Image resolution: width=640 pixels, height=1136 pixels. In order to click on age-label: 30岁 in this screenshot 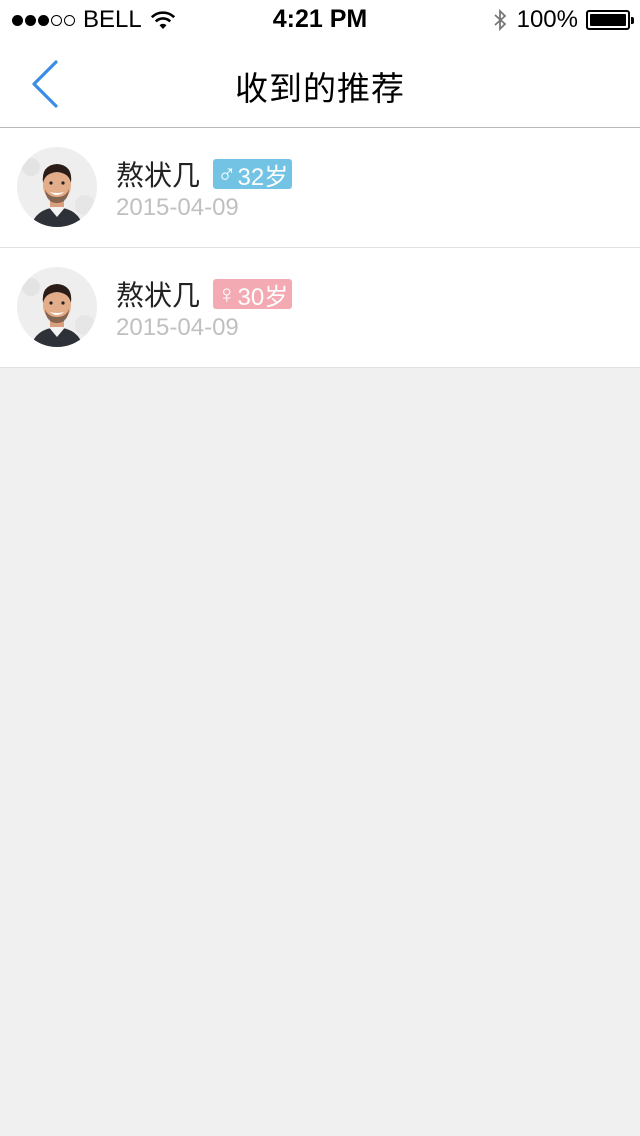, I will do `click(263, 297)`.